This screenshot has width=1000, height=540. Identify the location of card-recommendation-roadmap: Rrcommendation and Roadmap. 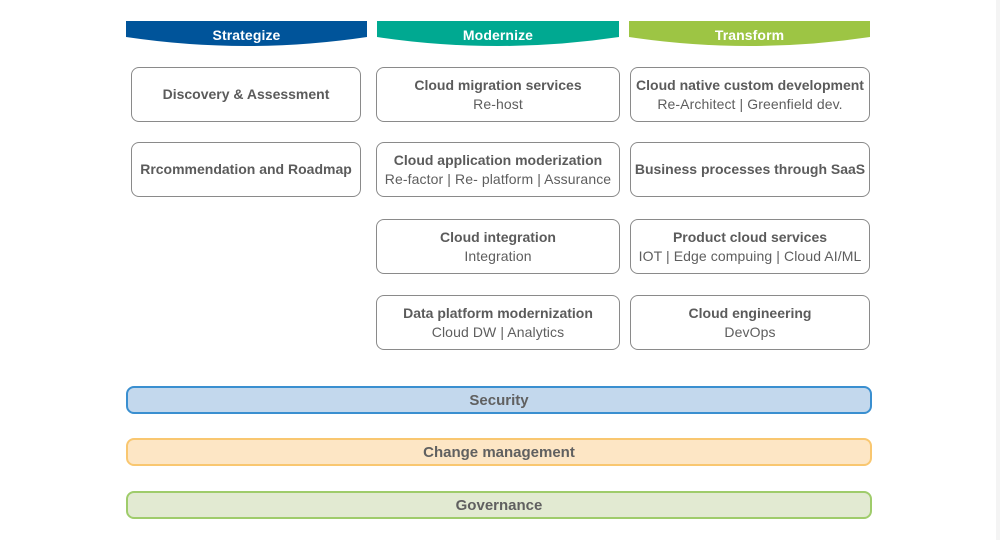
(246, 169).